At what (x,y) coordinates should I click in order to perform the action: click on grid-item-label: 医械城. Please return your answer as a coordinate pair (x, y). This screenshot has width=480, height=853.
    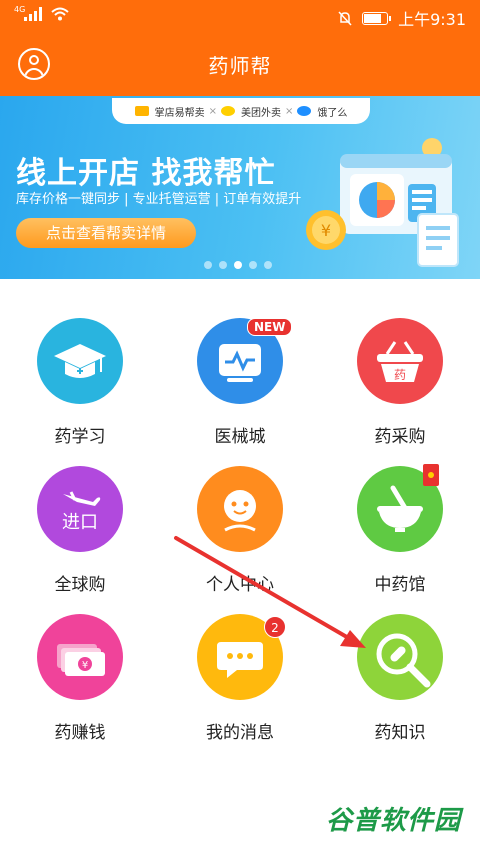
    Looking at the image, I should click on (240, 437).